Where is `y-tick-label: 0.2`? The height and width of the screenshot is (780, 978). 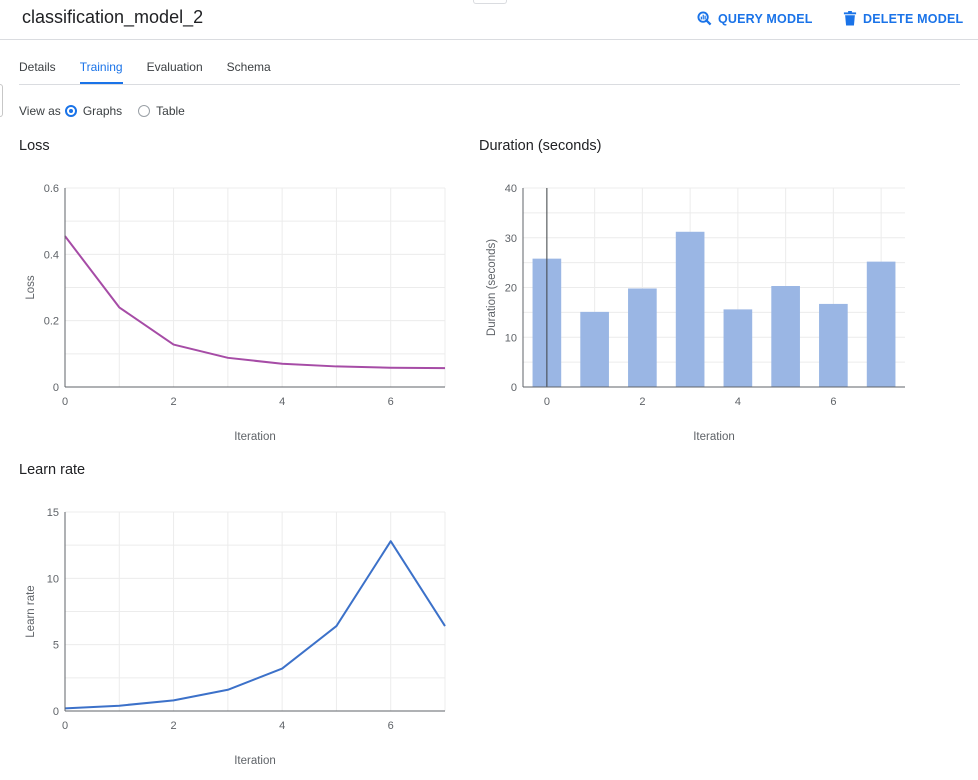
y-tick-label: 0.2 is located at coordinates (51, 322).